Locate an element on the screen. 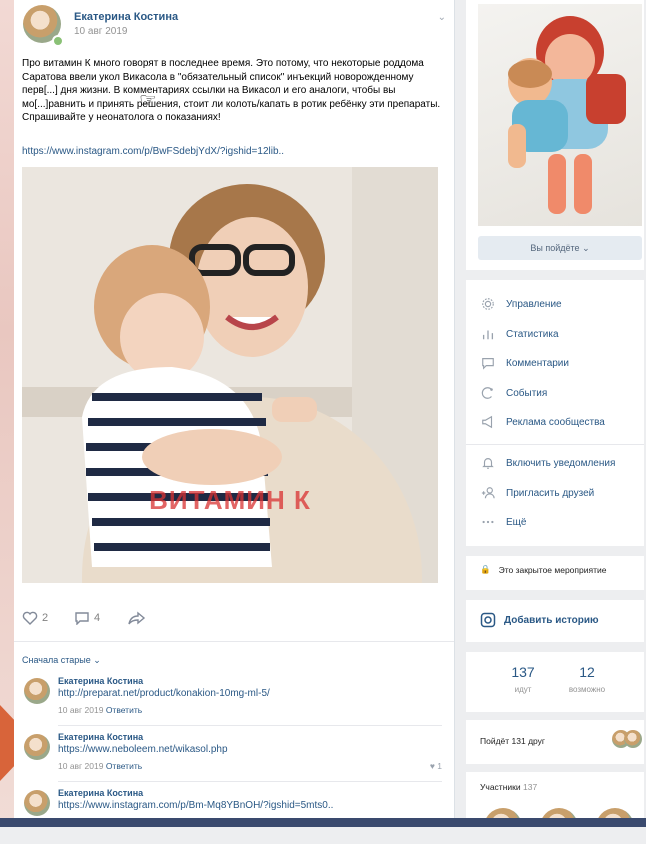 Image resolution: width=646 pixels, height=844 pixels. stats-icon is located at coordinates (488, 335).